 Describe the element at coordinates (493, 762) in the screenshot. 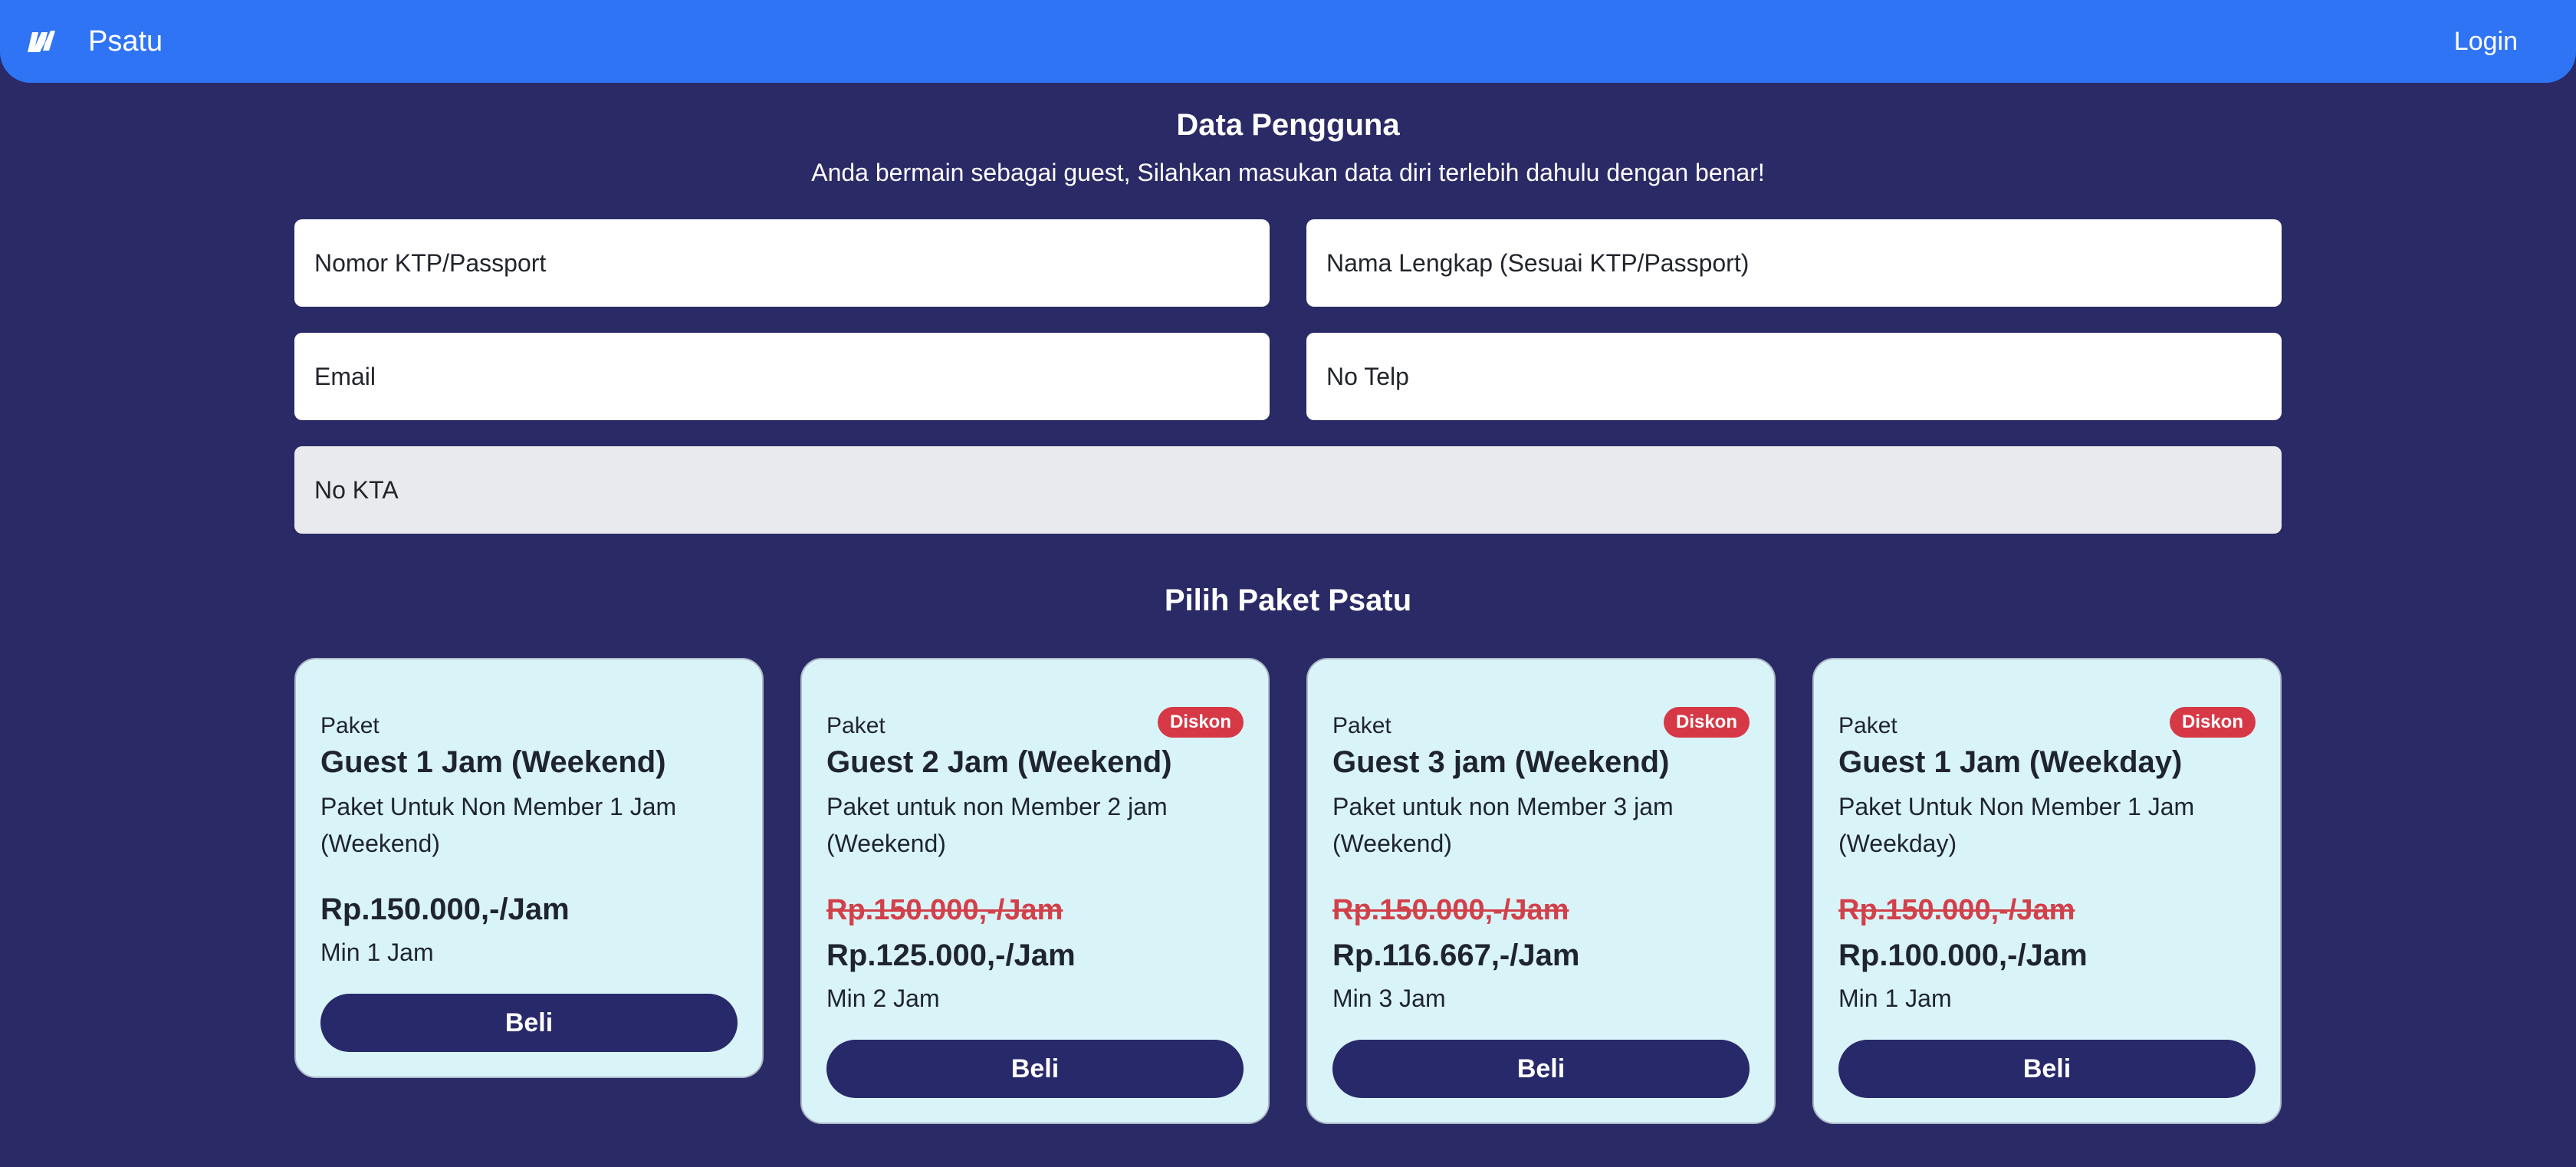

I see `package-name: Guest 1 Jam (Weekend)` at that location.